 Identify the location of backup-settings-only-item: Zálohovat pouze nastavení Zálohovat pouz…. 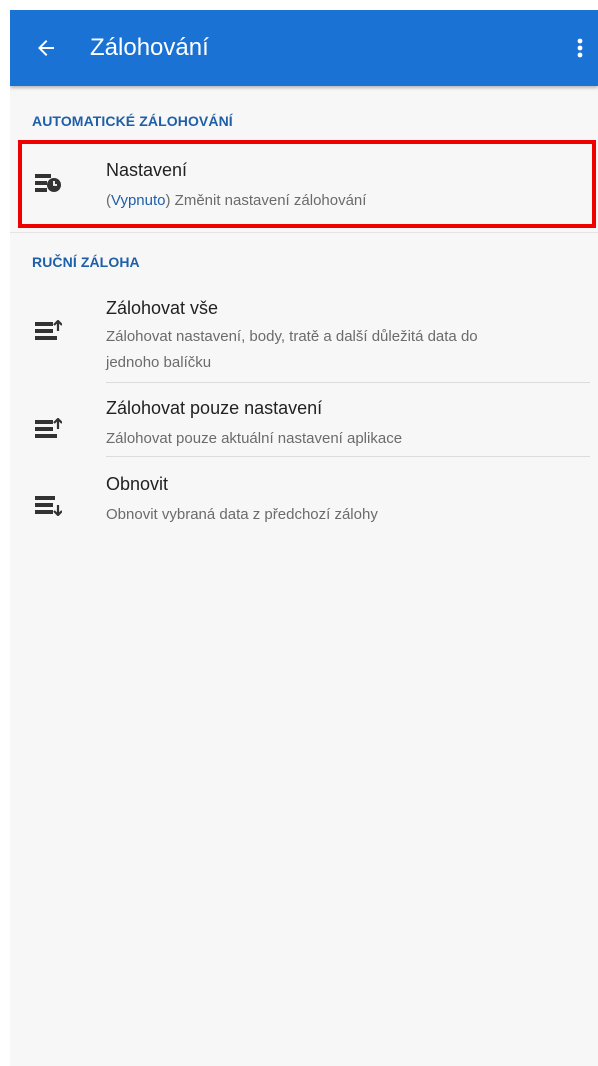
(304, 426).